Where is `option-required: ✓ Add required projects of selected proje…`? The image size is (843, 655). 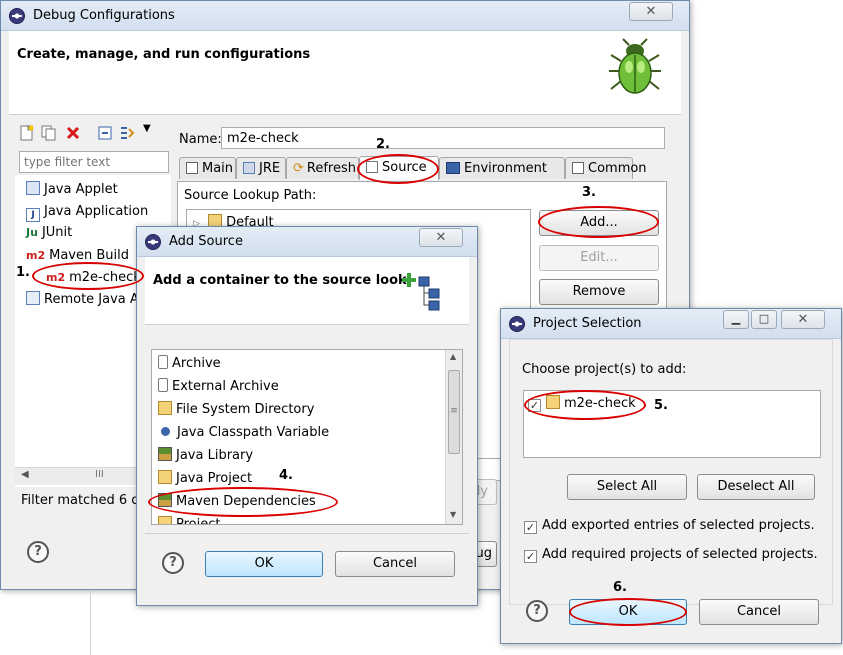
option-required: ✓ Add required projects of selected proje… is located at coordinates (671, 555).